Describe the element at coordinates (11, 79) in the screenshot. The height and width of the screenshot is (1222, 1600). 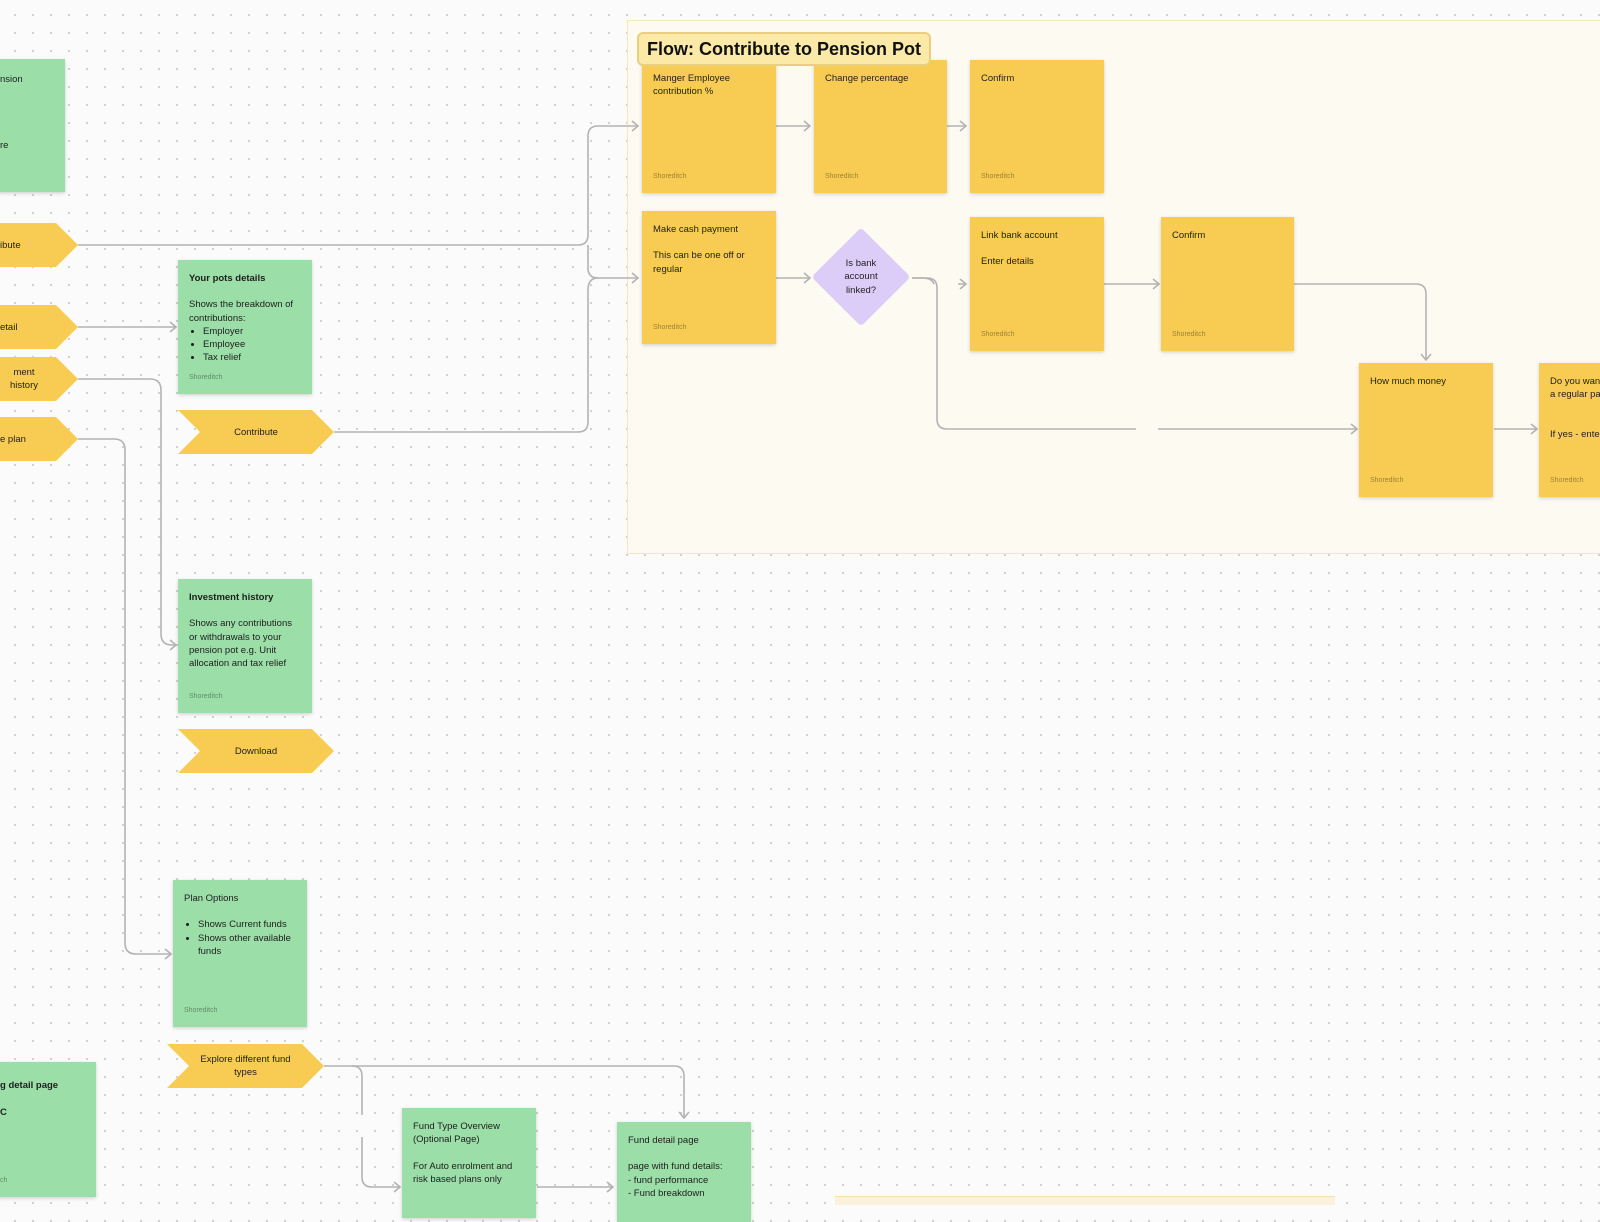
I see `sticky-cut-line1: nsion` at that location.